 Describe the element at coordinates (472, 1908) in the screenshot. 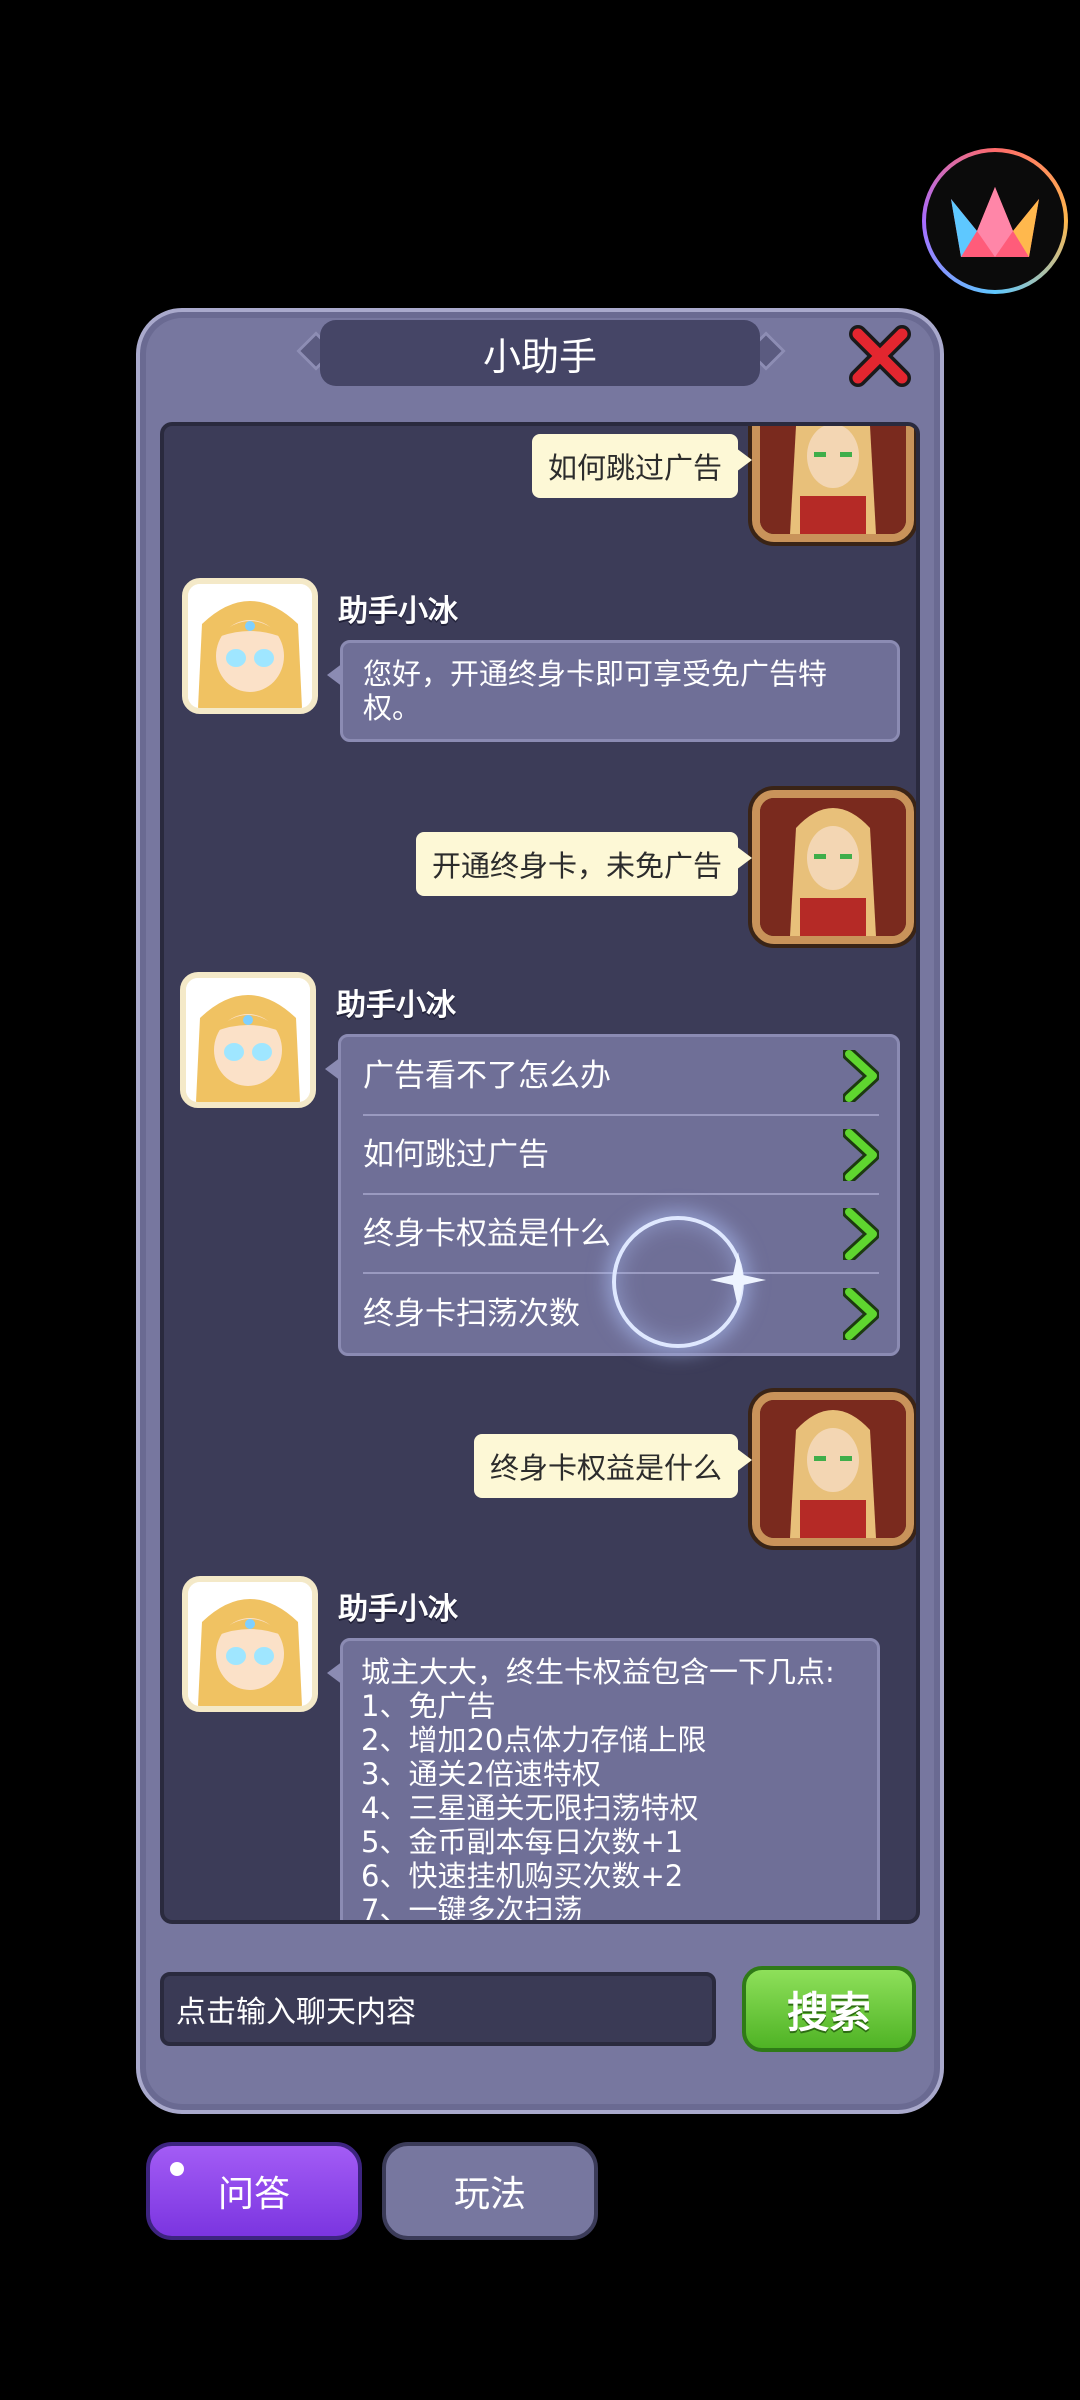

I see `answer-line: 7、一键多次扫荡` at that location.